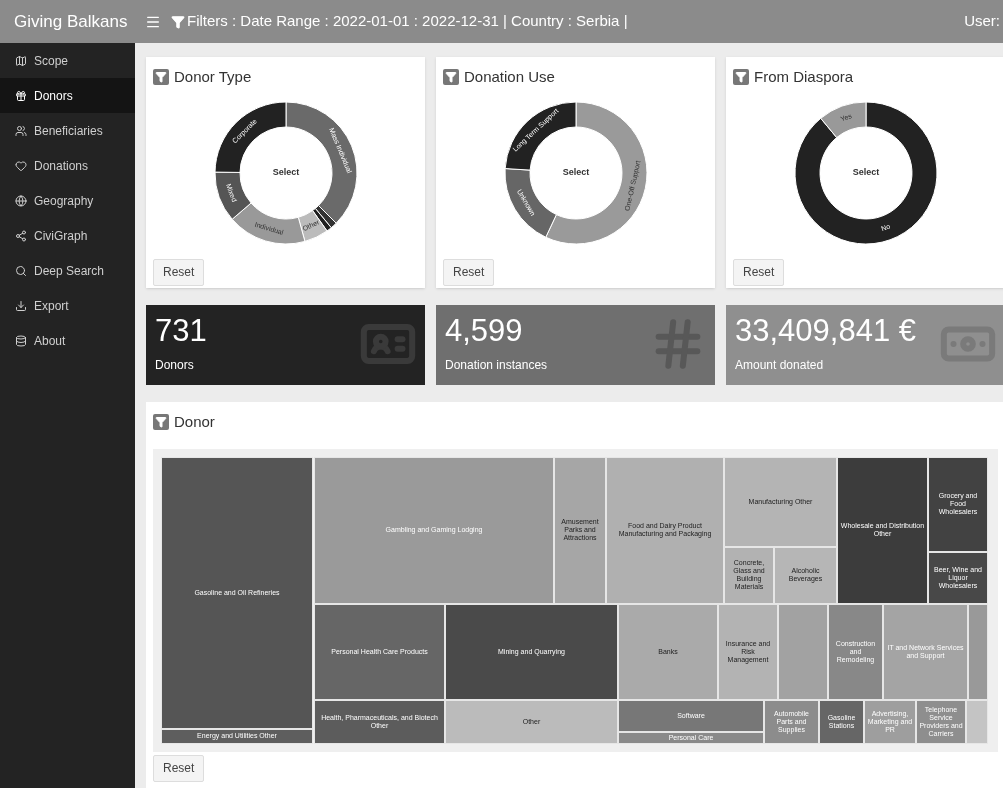  What do you see at coordinates (67, 130) in the screenshot?
I see `sidebar-item: Beneficiaries` at bounding box center [67, 130].